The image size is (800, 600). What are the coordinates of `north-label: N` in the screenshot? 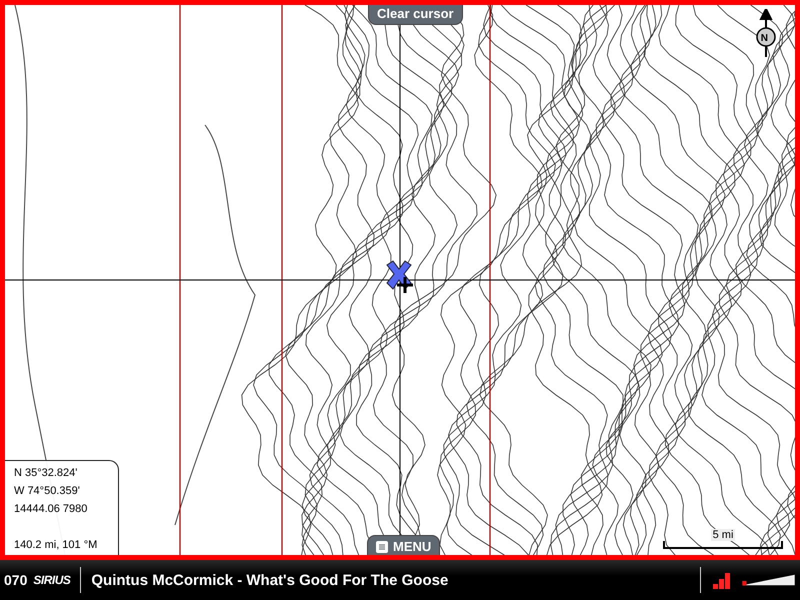 It's located at (764, 38).